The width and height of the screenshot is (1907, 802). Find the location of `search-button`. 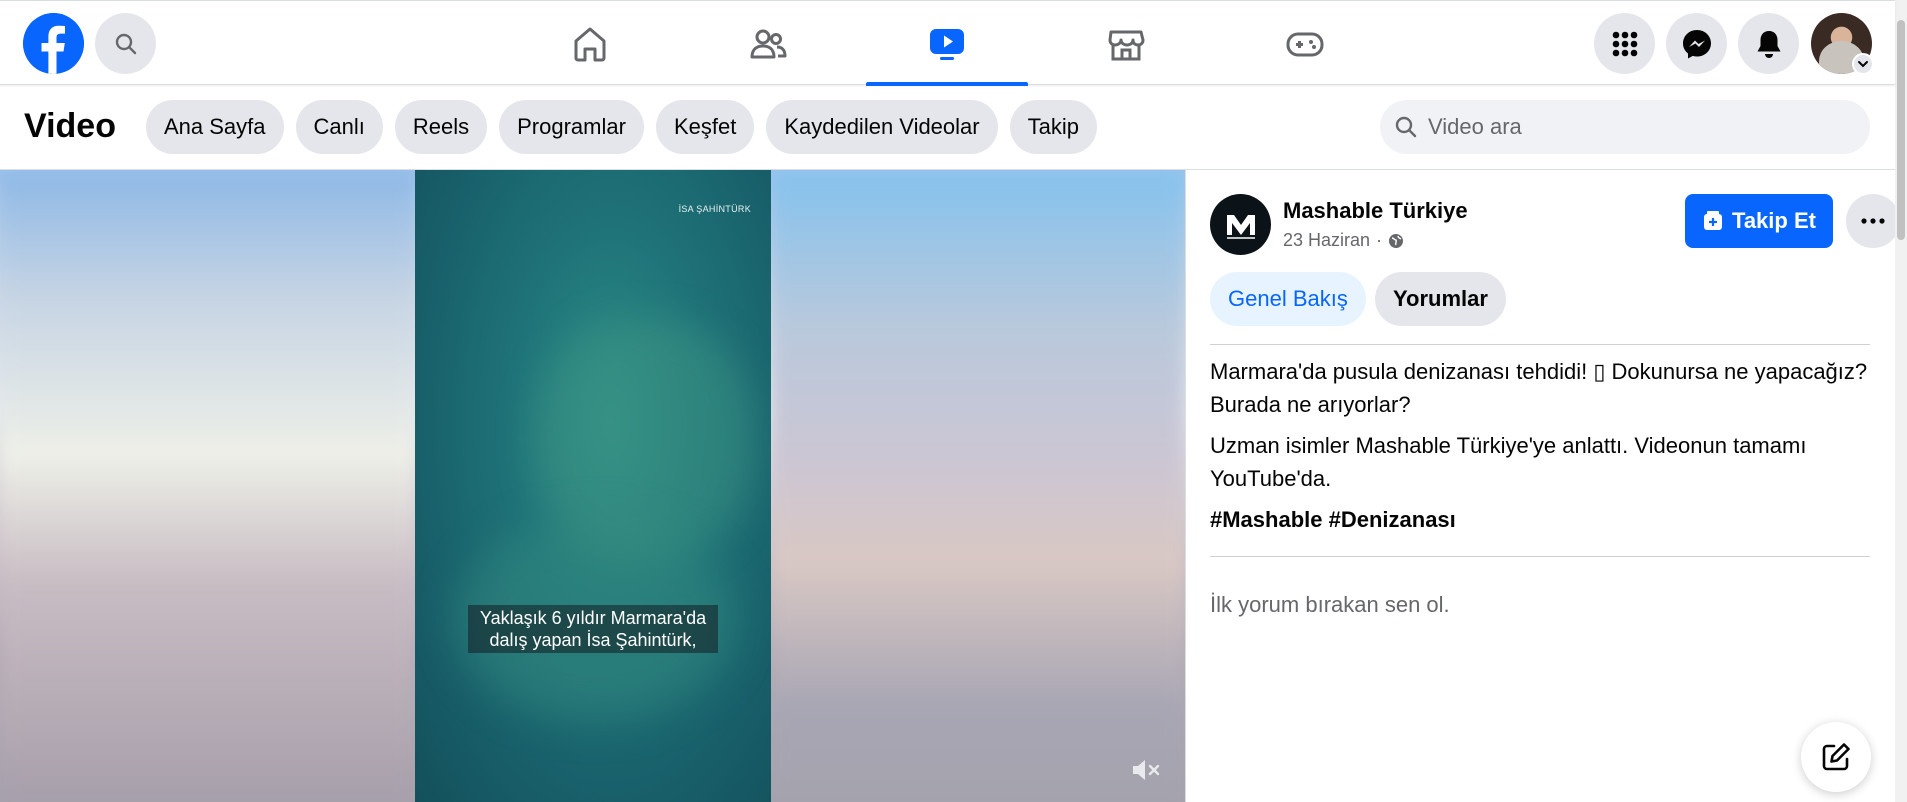

search-button is located at coordinates (125, 43).